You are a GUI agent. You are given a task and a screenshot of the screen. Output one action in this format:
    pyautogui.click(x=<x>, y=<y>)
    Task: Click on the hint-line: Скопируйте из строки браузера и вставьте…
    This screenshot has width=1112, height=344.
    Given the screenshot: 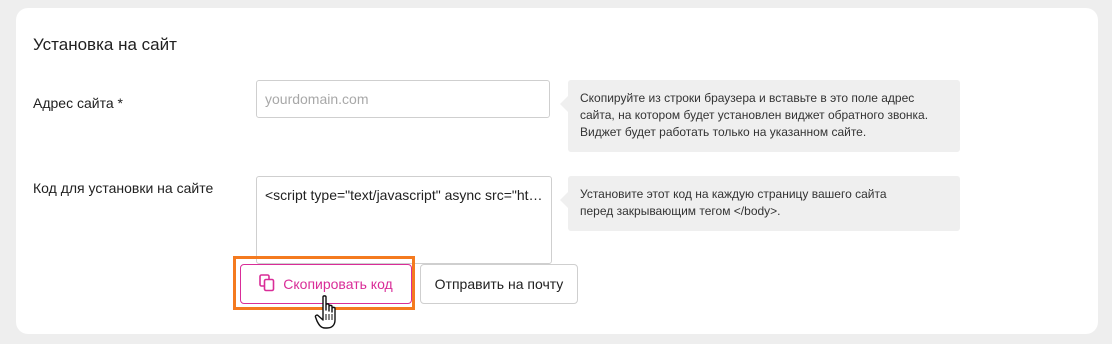 What is the action you would take?
    pyautogui.click(x=747, y=98)
    